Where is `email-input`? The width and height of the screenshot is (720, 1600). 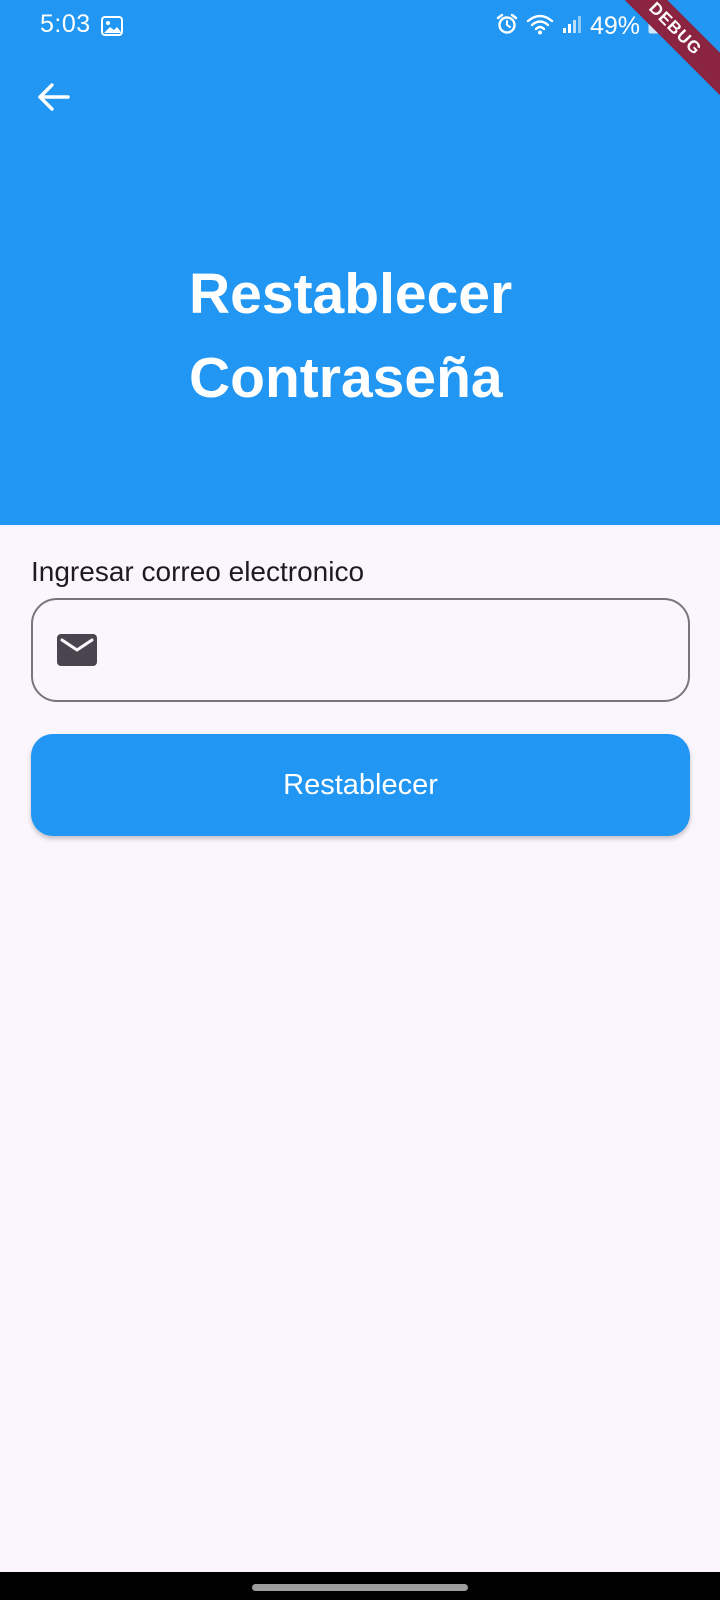
email-input is located at coordinates (398, 650).